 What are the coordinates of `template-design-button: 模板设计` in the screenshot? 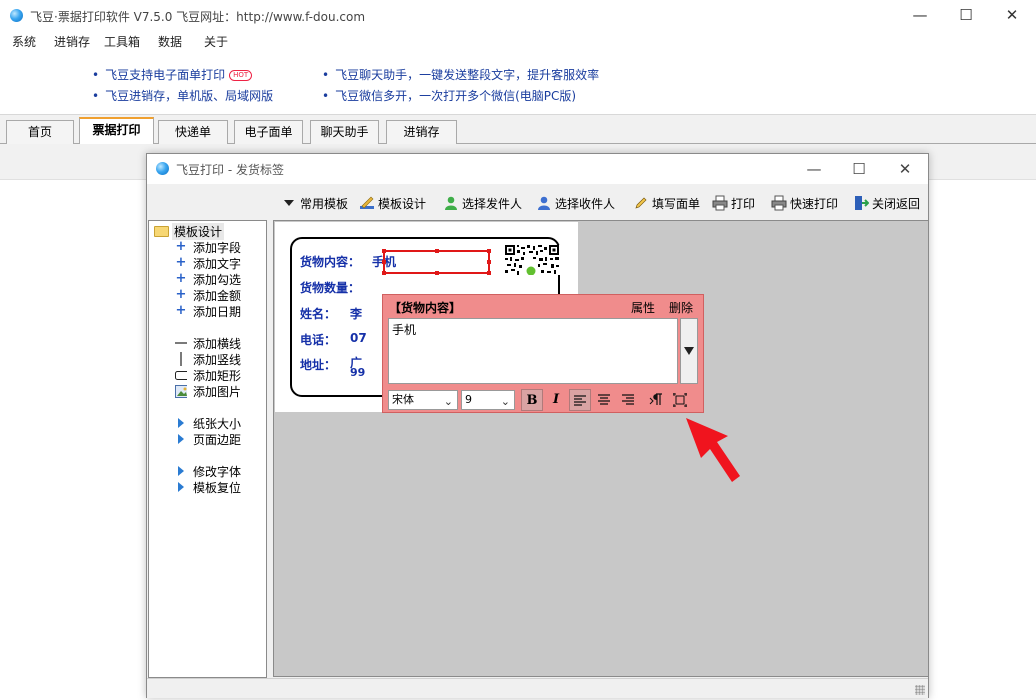 It's located at (392, 203).